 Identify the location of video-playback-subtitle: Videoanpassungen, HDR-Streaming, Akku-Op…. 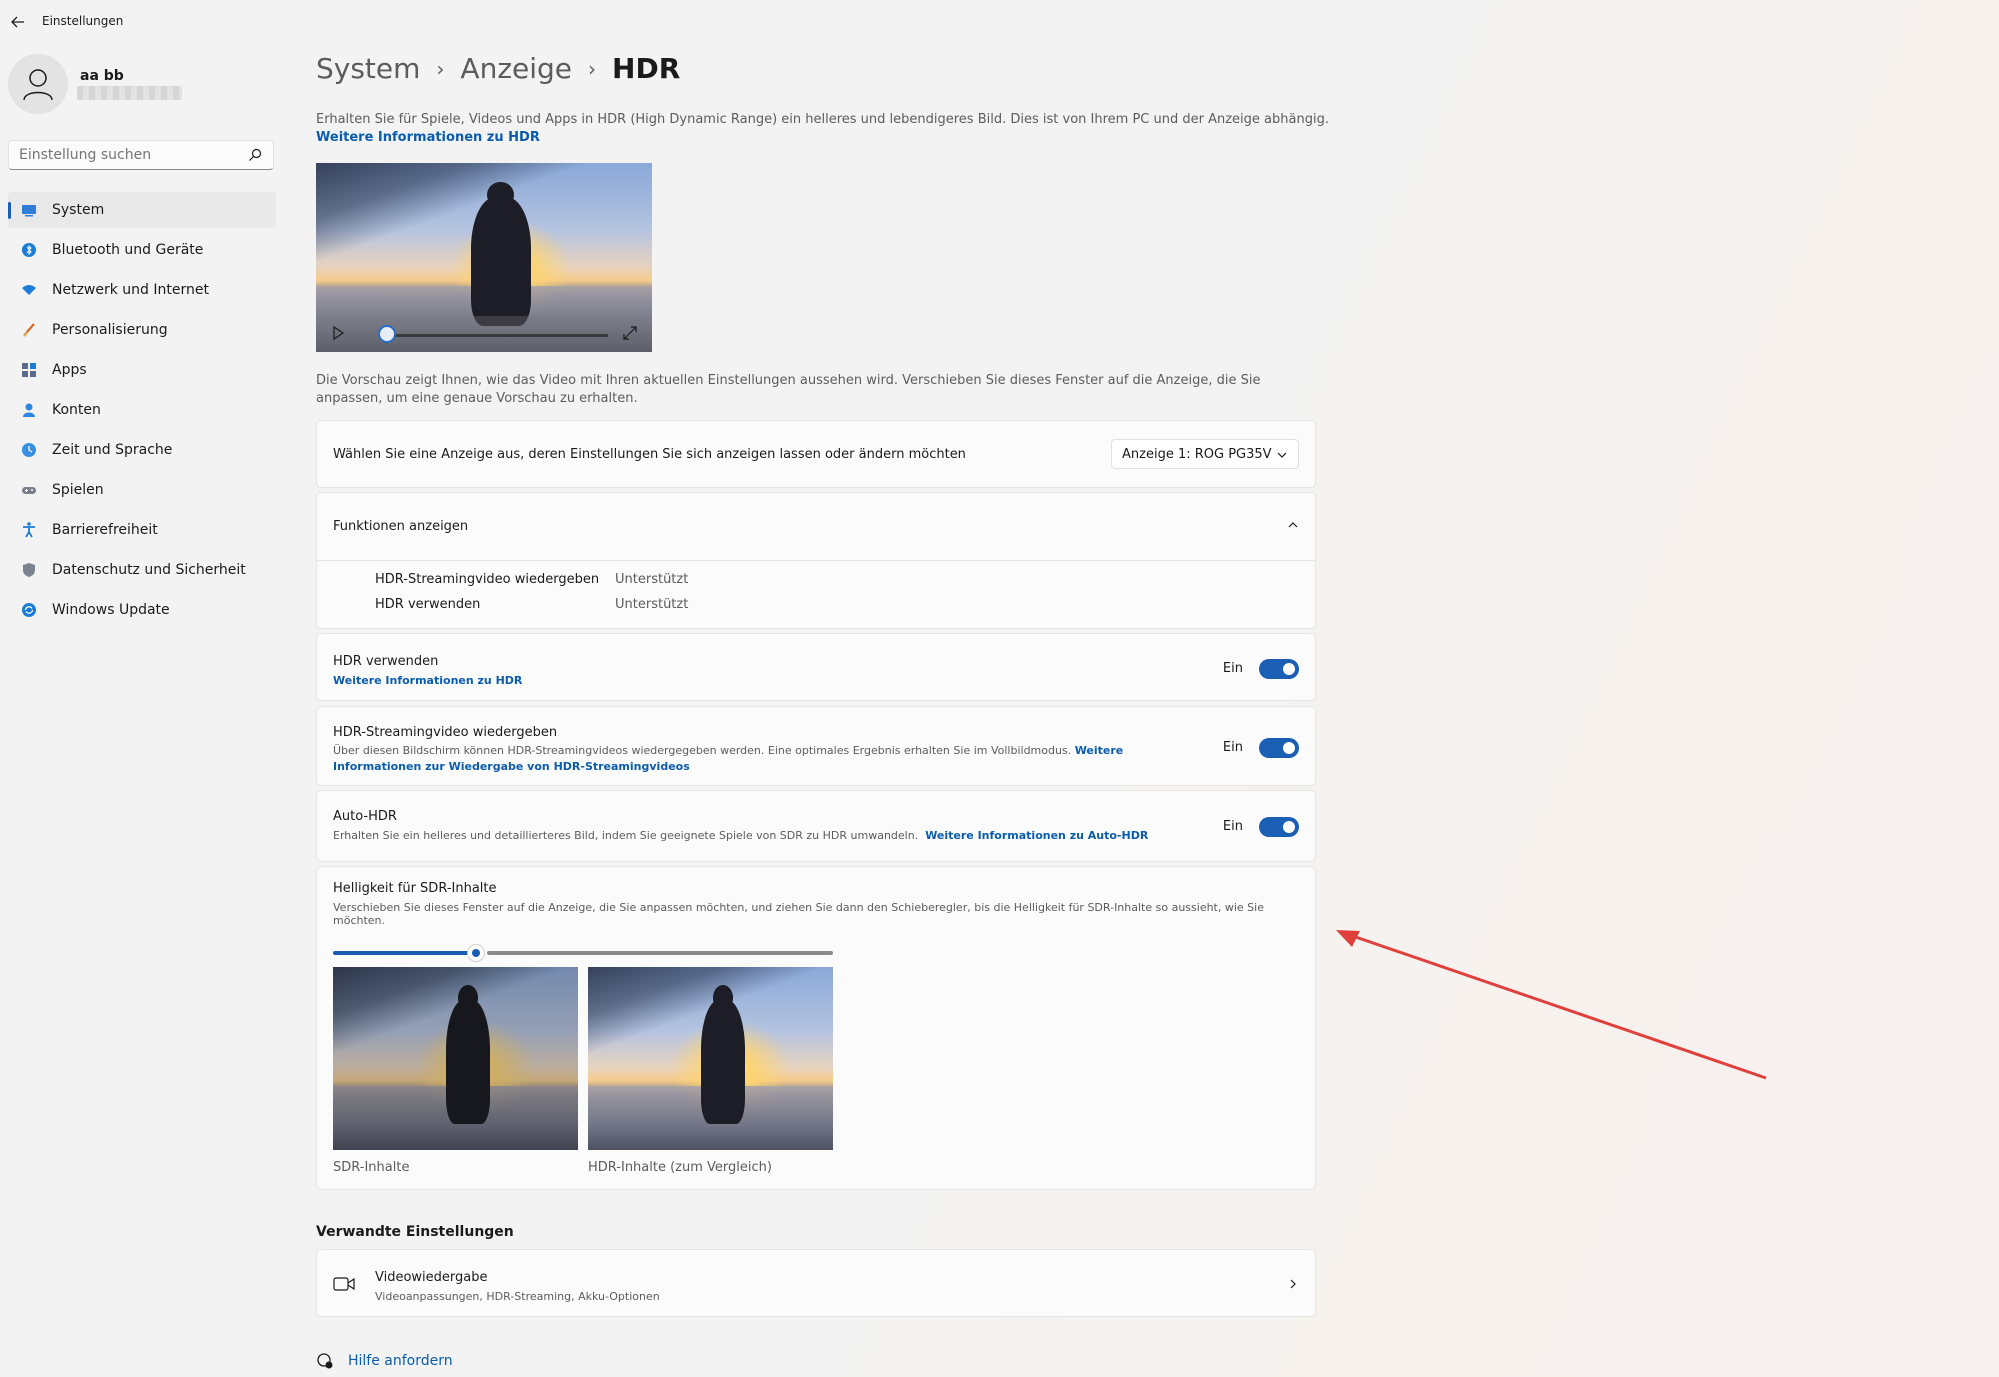
(517, 1296).